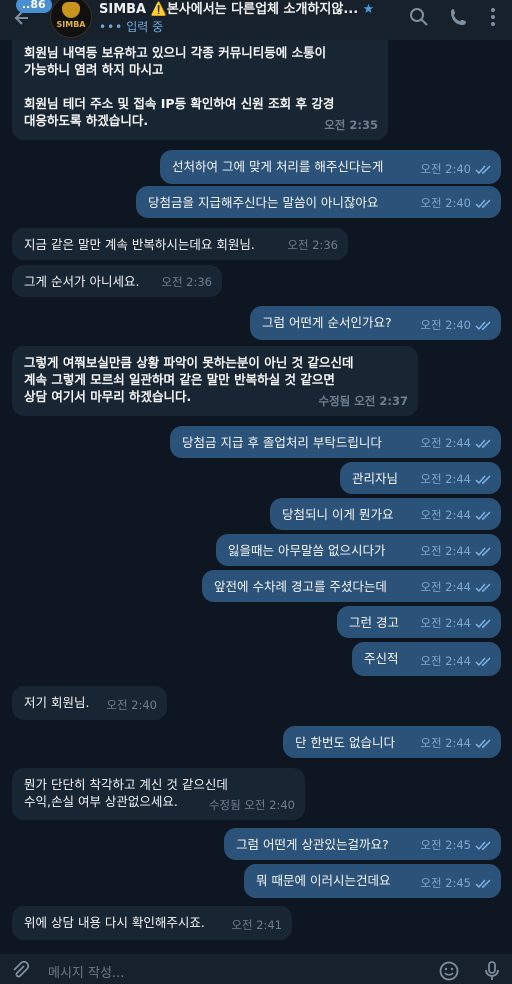  I want to click on message-outgoing: 앞전에 수차례 경고를 주셨다는데 오전 2:44, so click(351, 586).